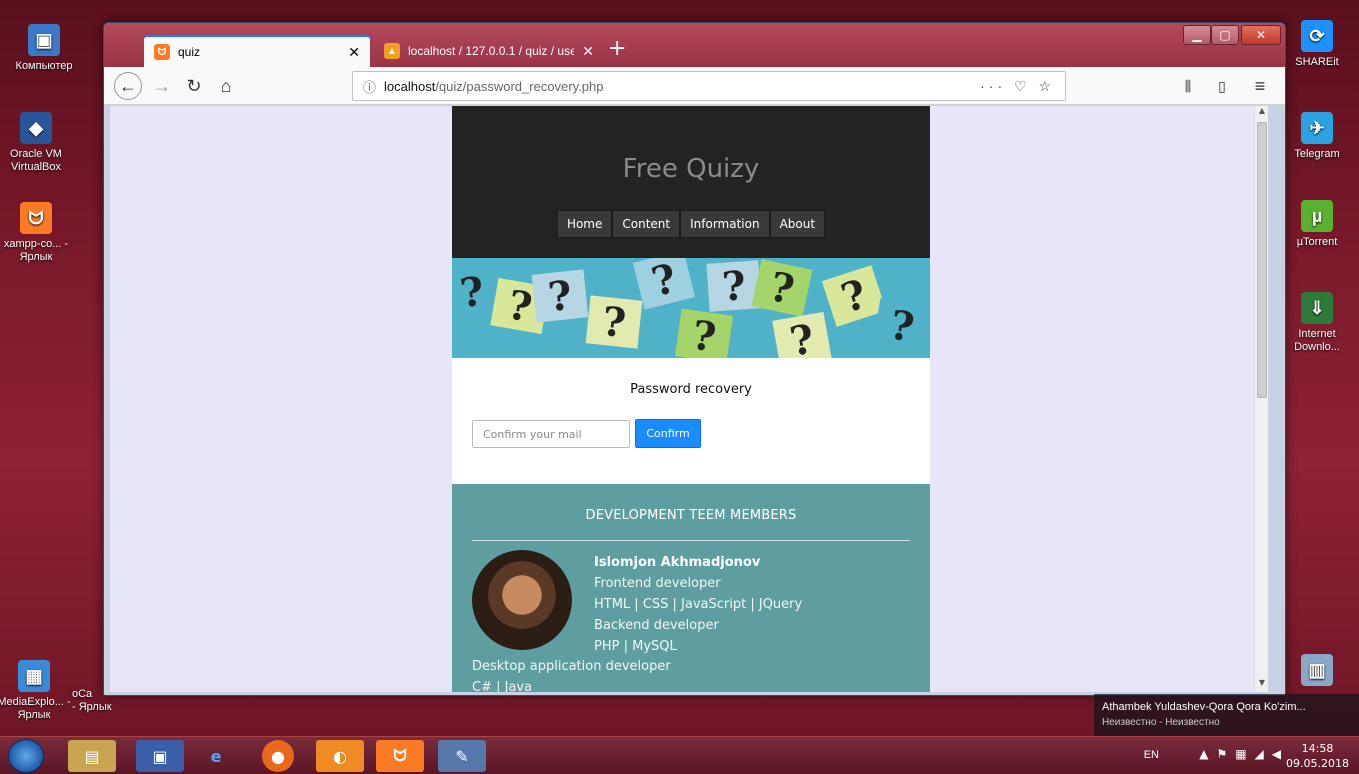 This screenshot has height=774, width=1359. What do you see at coordinates (92, 756) in the screenshot?
I see `explorer-icon: ▤` at bounding box center [92, 756].